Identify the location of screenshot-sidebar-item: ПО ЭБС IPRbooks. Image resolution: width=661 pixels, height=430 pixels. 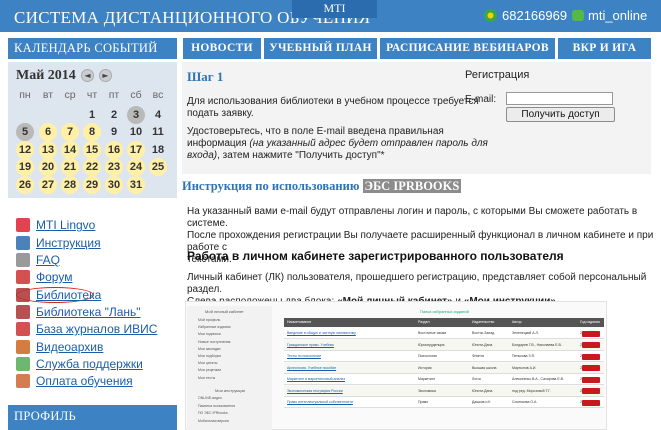
(213, 413).